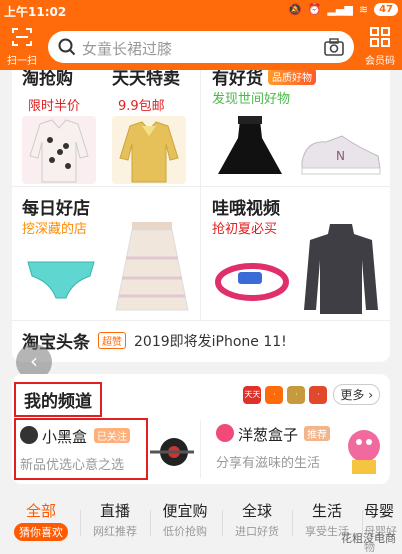 The image size is (402, 554). I want to click on channel-item-yangconghezi: 洋葱盒子 推荐 分享有滋味的生活, so click(300, 449).